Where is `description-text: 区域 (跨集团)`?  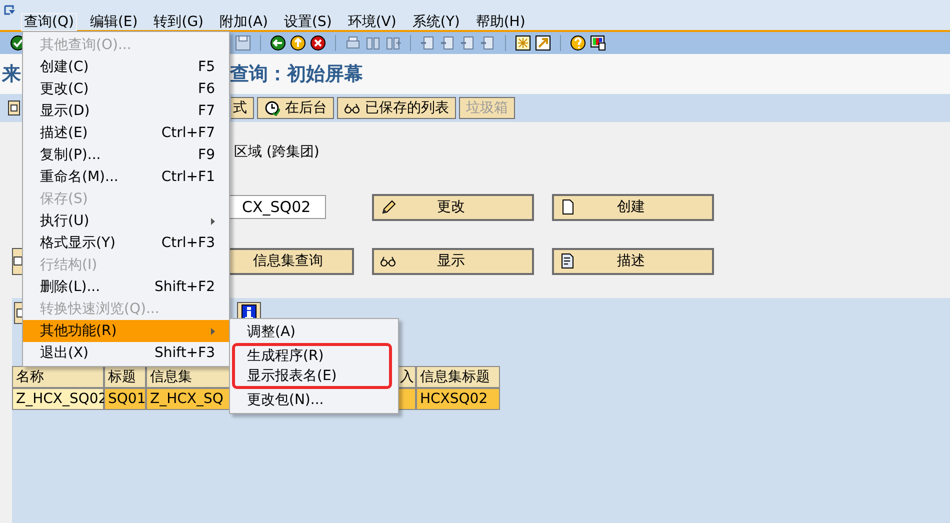 description-text: 区域 (跨集团) is located at coordinates (277, 152).